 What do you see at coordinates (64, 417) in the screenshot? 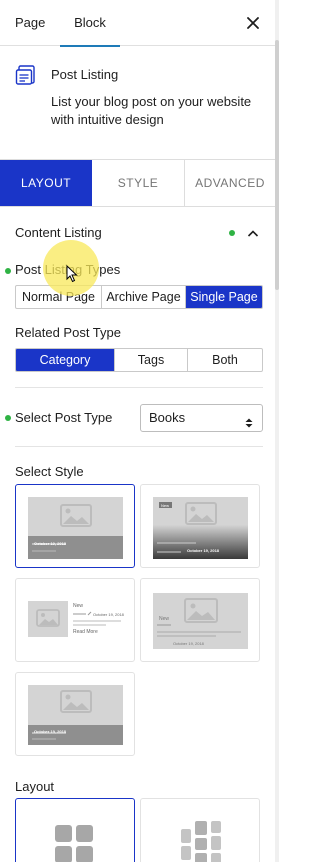
I see `select-post-type-label: Select Post Type` at bounding box center [64, 417].